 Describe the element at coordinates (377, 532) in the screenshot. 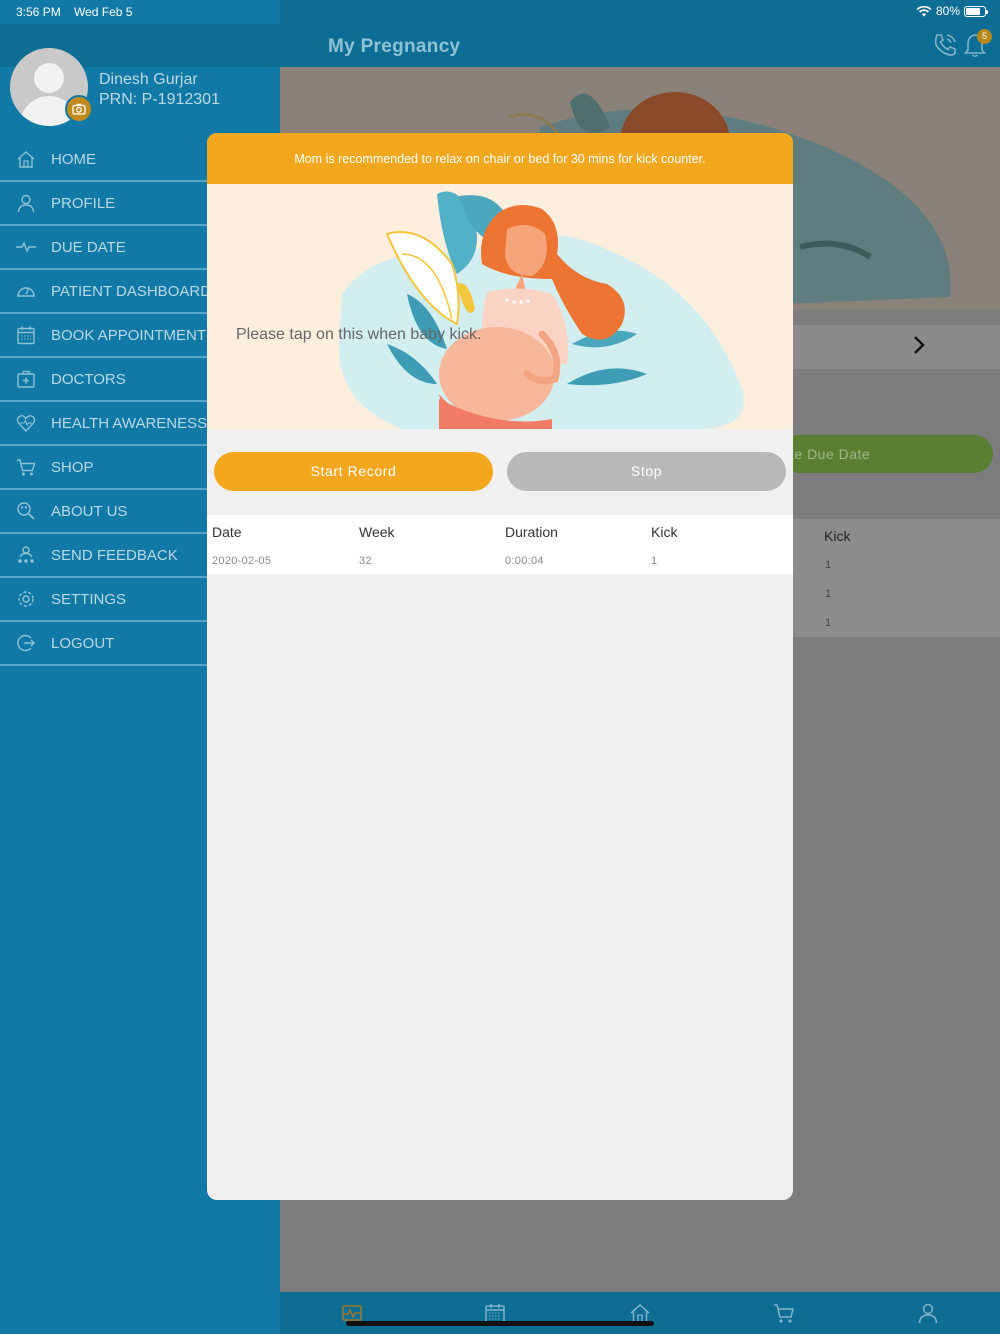

I see `column-header-week: Week` at that location.